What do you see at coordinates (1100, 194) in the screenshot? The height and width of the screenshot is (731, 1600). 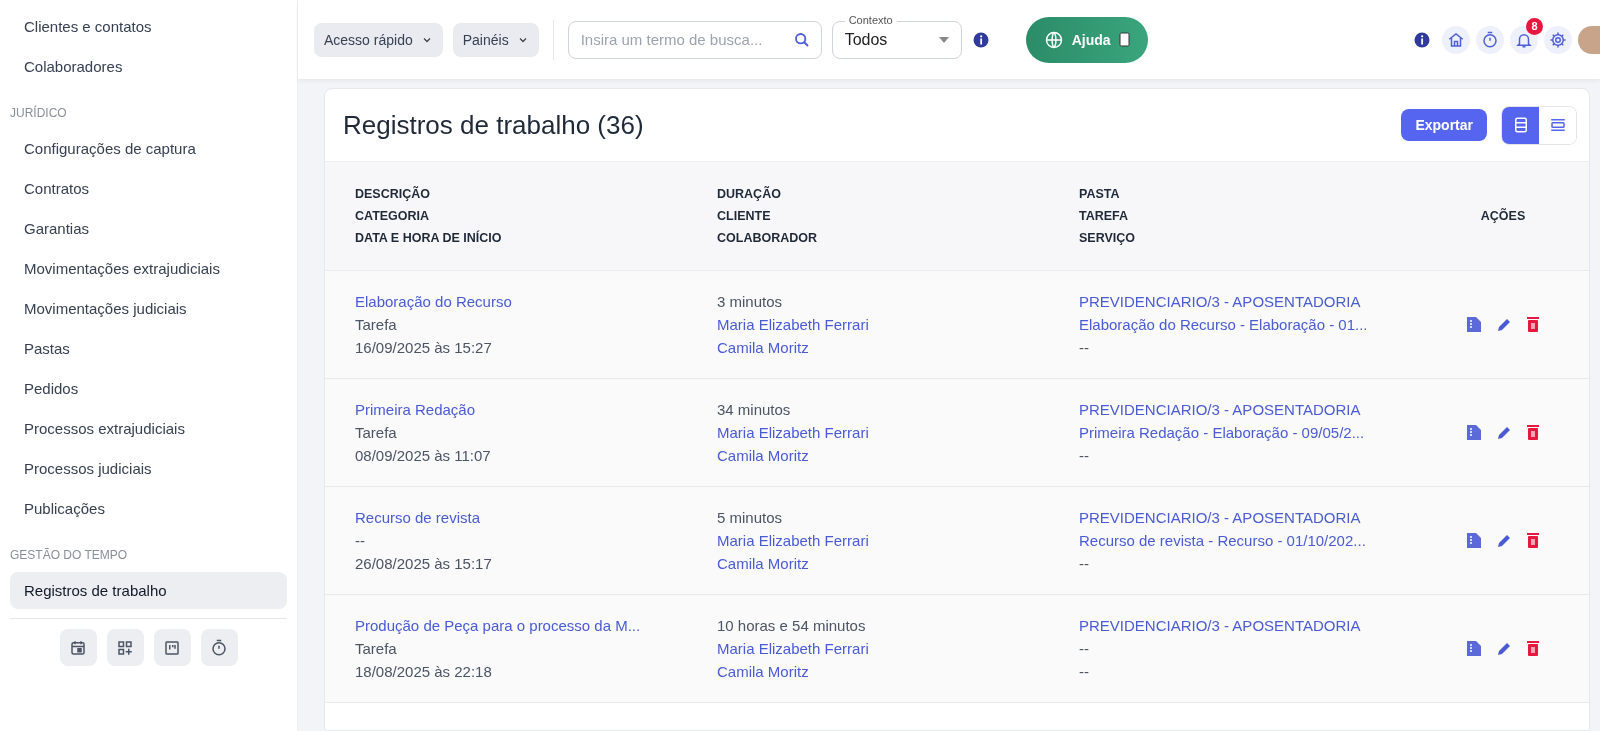 I see `column-header: PASTA` at bounding box center [1100, 194].